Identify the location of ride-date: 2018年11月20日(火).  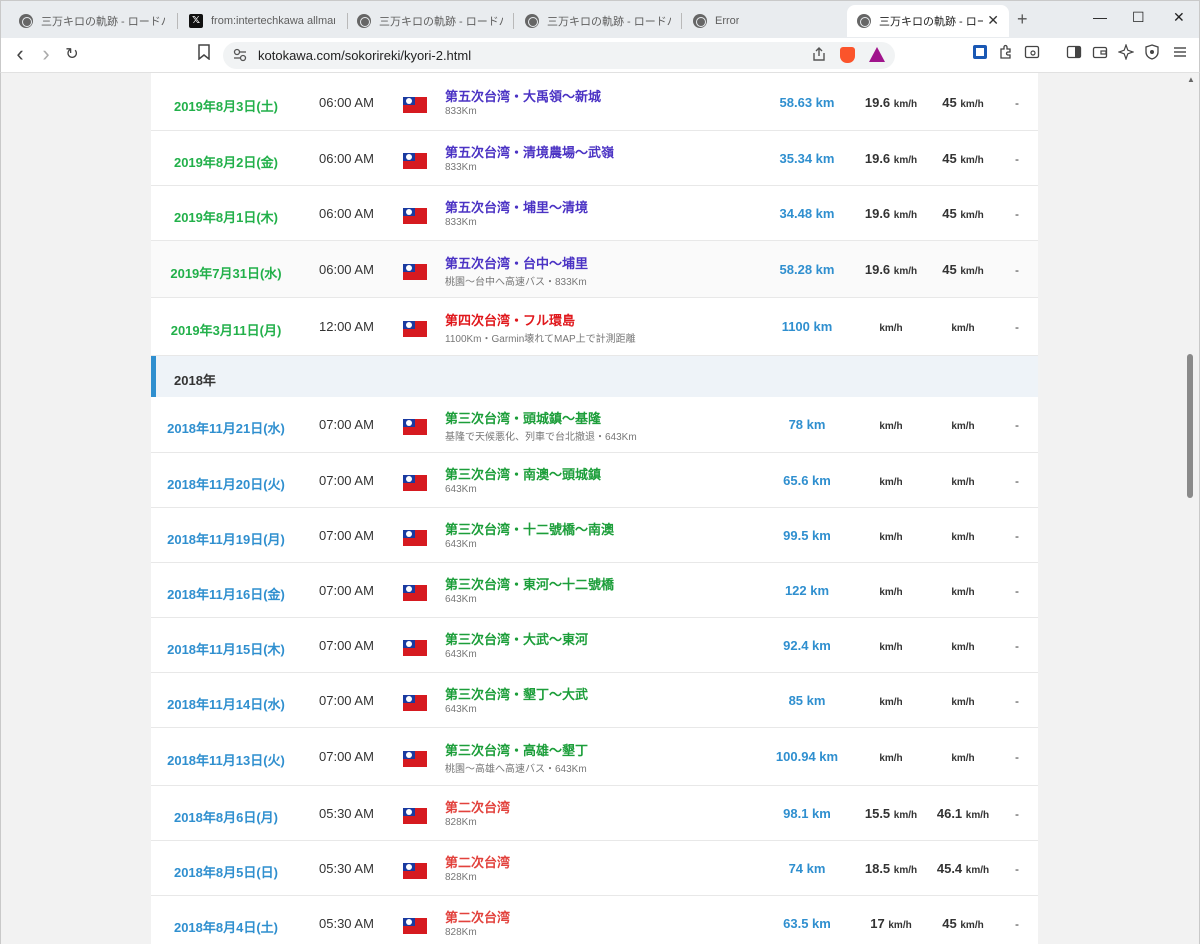
(226, 483).